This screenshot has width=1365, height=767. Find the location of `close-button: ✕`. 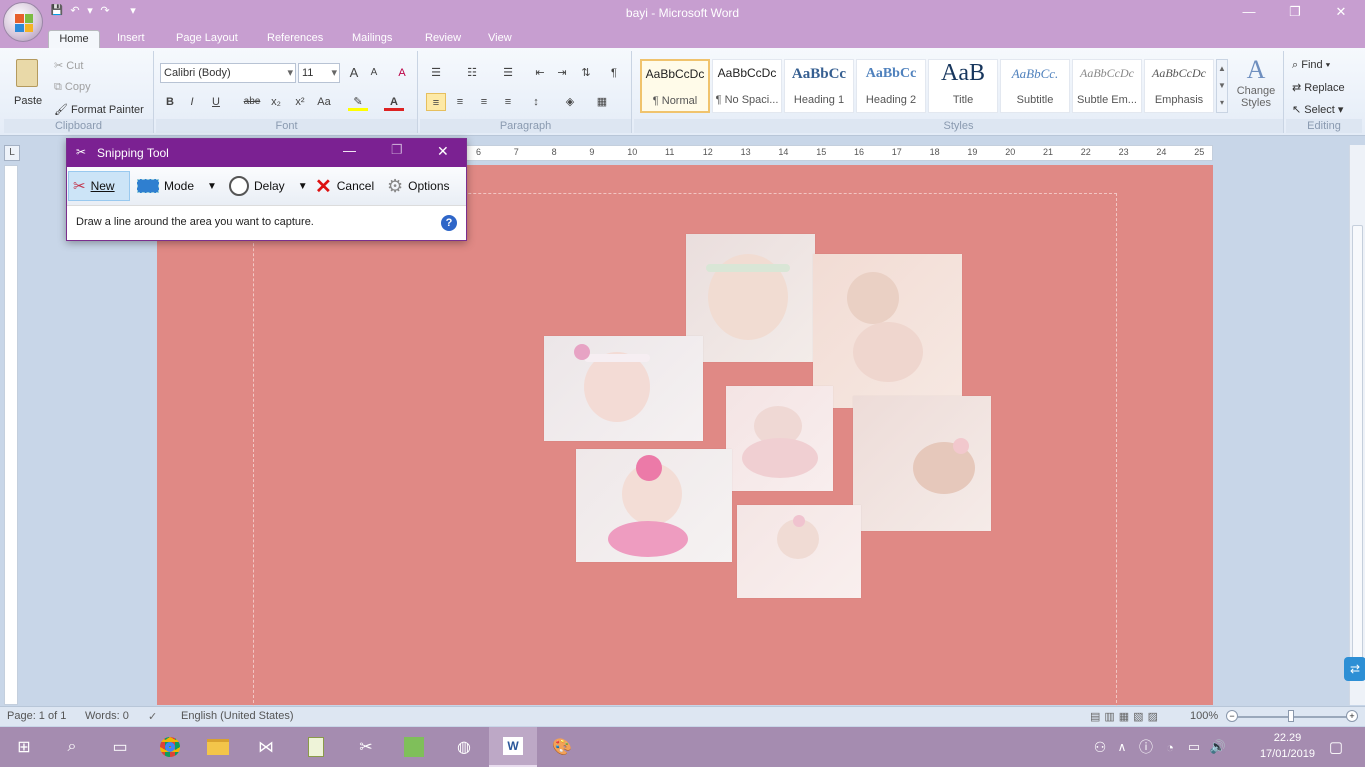

close-button: ✕ is located at coordinates (1341, 13).